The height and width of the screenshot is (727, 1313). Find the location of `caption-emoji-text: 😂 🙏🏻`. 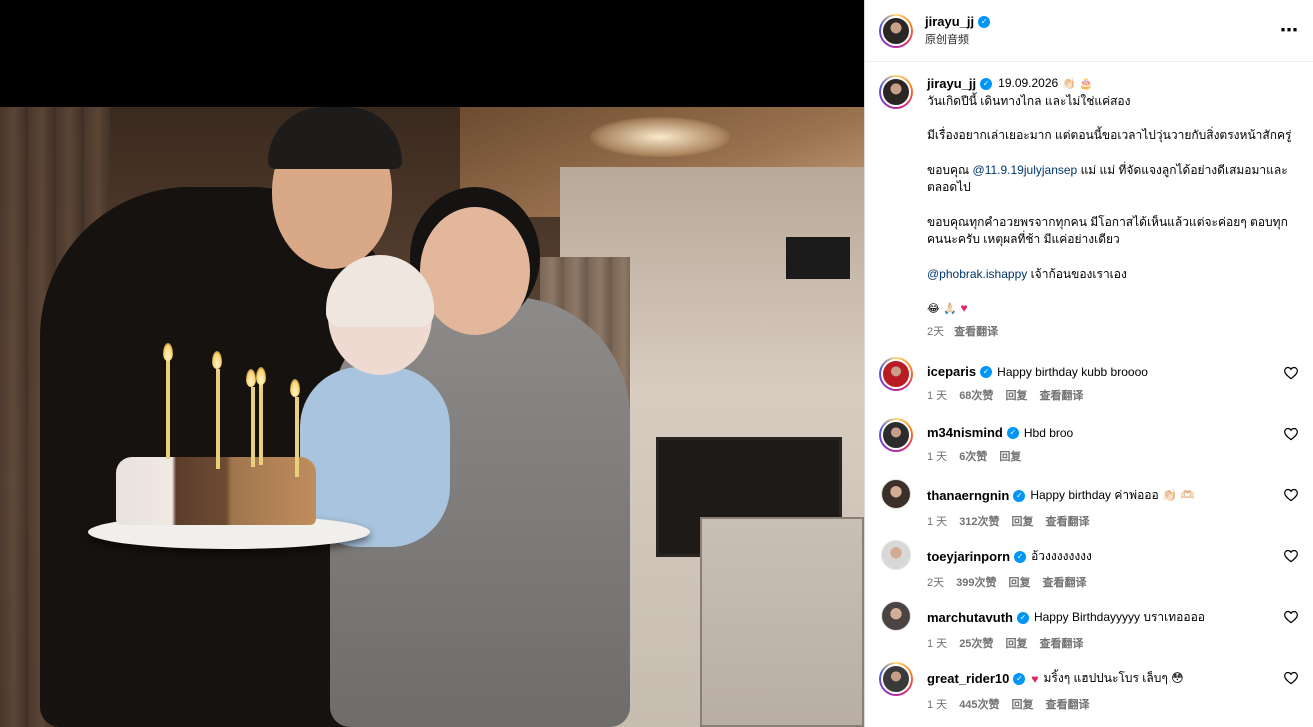

caption-emoji-text: 😂 🙏🏻 is located at coordinates (944, 308).